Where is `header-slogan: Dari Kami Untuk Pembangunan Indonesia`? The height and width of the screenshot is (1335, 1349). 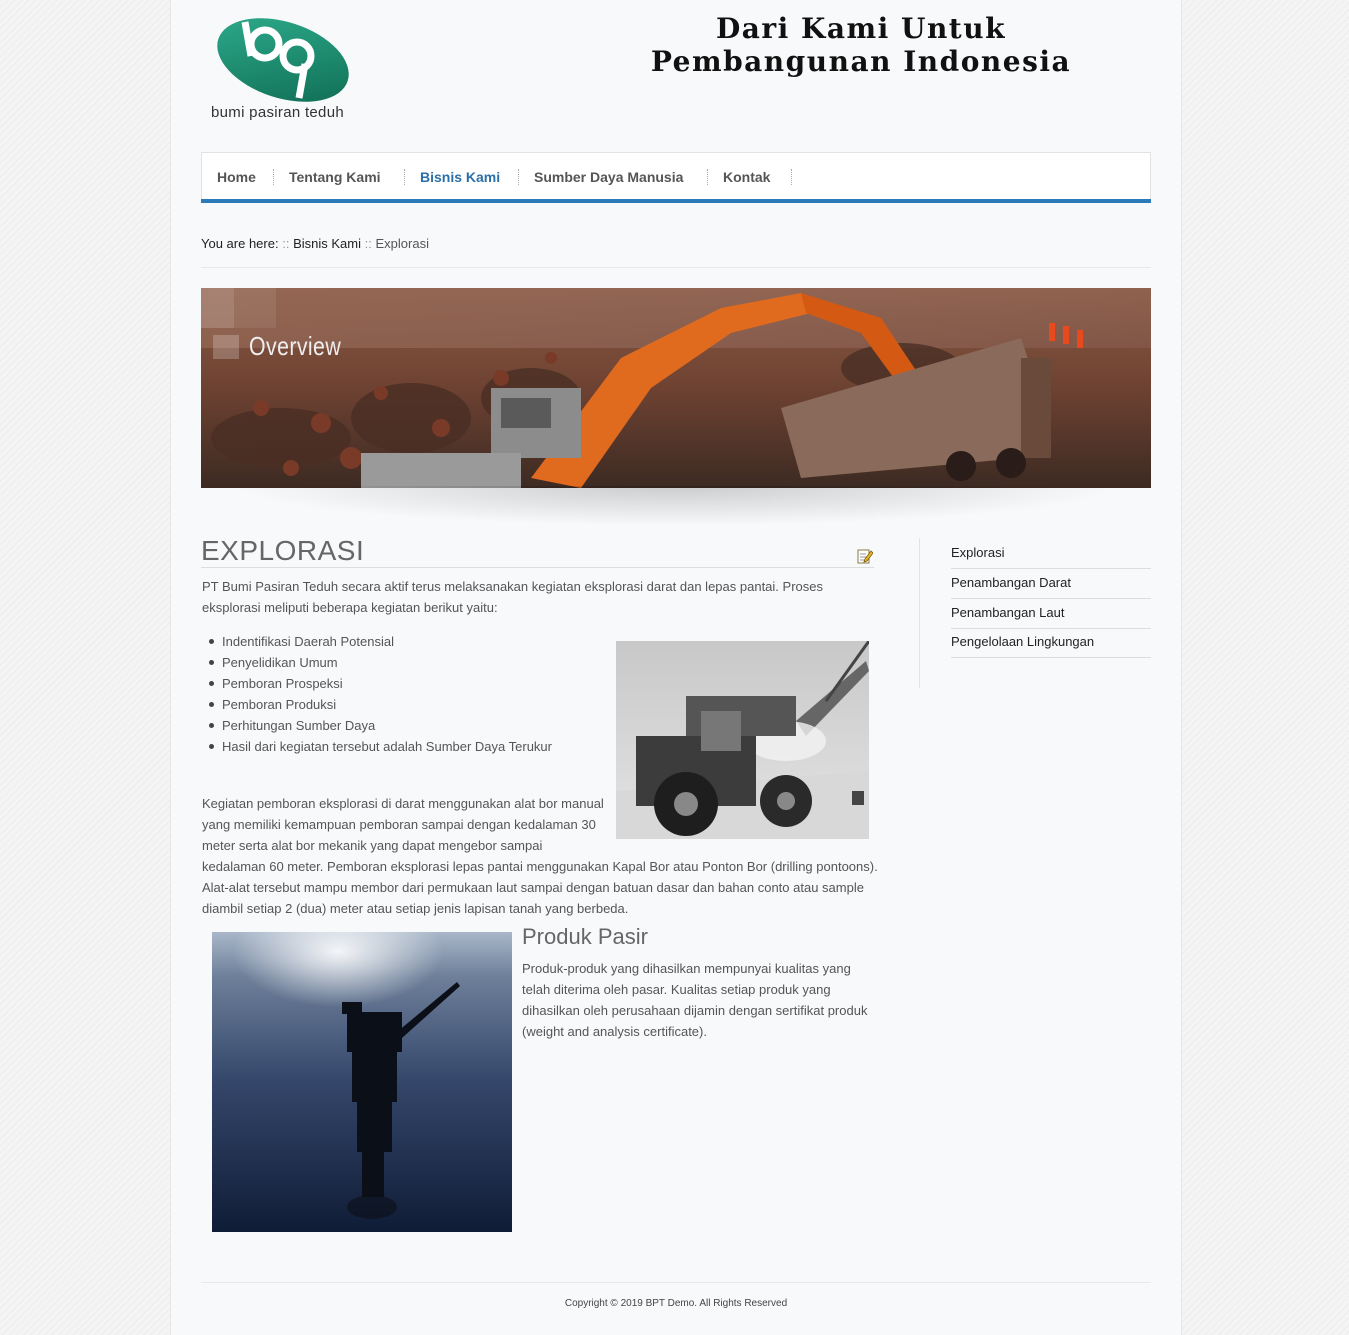 header-slogan: Dari Kami Untuk Pembangunan Indonesia is located at coordinates (861, 45).